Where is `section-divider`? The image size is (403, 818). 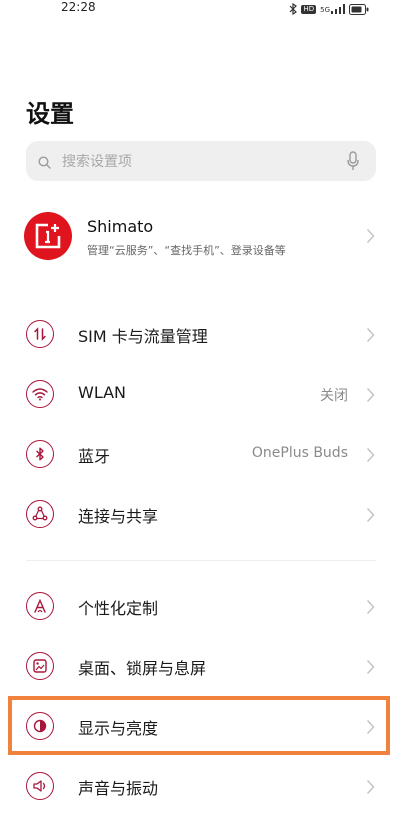 section-divider is located at coordinates (201, 560).